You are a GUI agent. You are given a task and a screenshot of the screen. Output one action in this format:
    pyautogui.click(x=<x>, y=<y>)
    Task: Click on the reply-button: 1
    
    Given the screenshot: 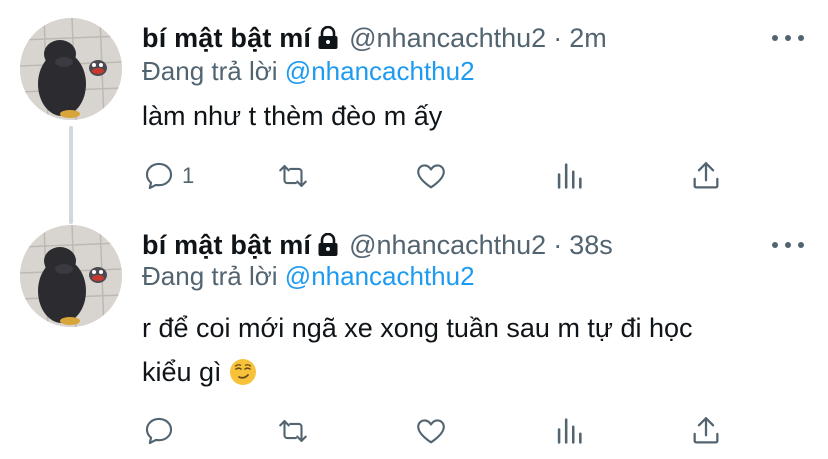 What is the action you would take?
    pyautogui.click(x=168, y=176)
    